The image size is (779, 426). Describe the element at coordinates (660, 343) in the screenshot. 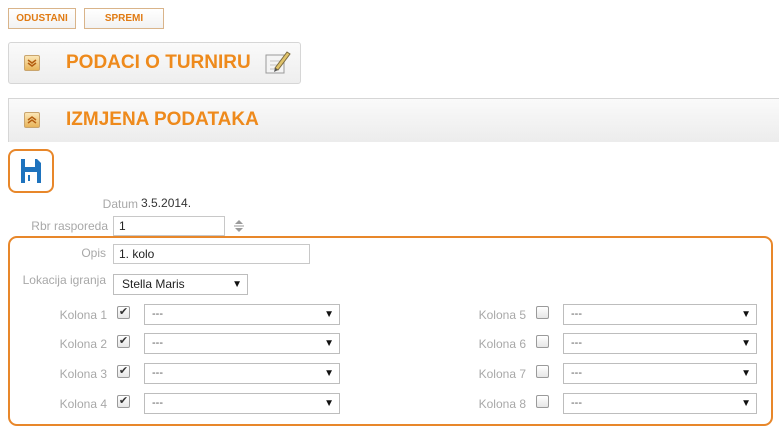

I see `kolona-6-select: --- ▼` at that location.